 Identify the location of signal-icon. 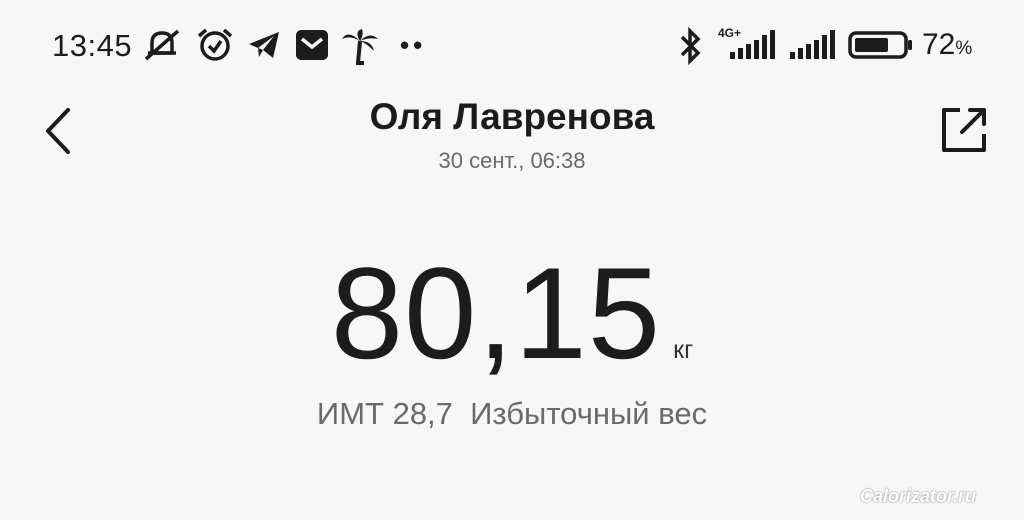
(754, 47).